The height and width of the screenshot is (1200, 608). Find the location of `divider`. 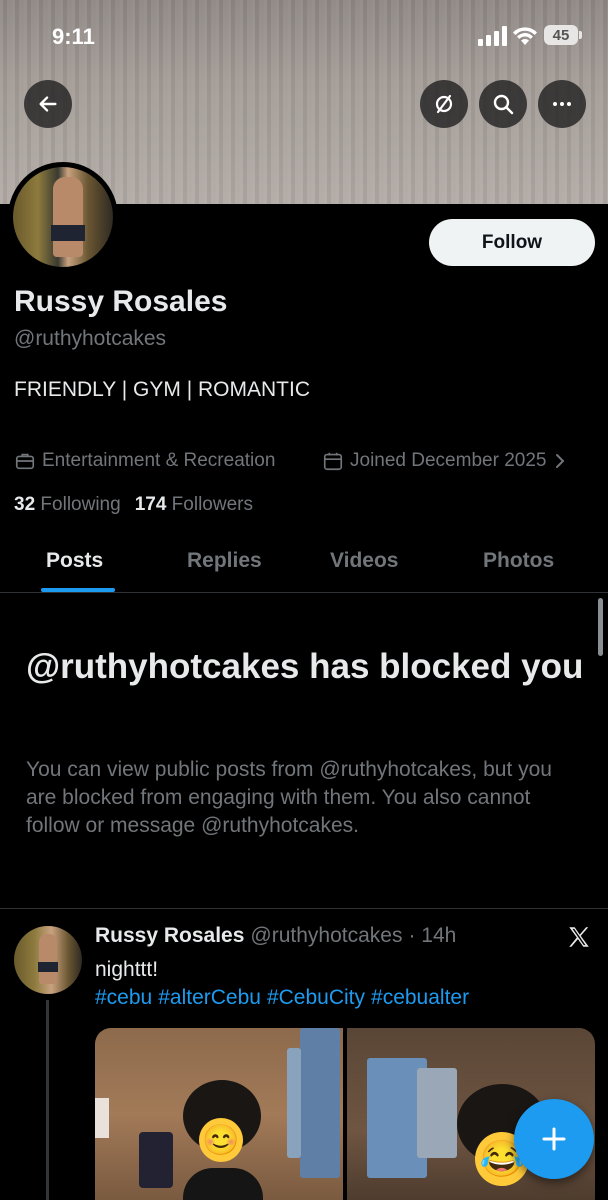

divider is located at coordinates (304, 908).